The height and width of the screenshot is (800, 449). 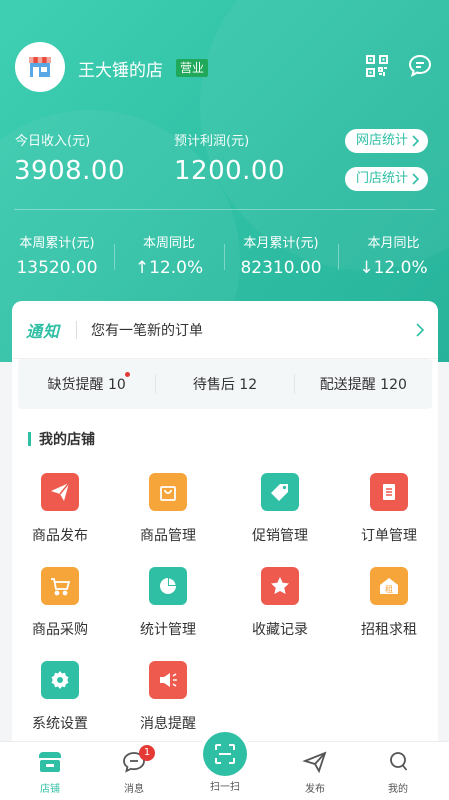 What do you see at coordinates (168, 243) in the screenshot?
I see `week-yoy-label: 本周同比` at bounding box center [168, 243].